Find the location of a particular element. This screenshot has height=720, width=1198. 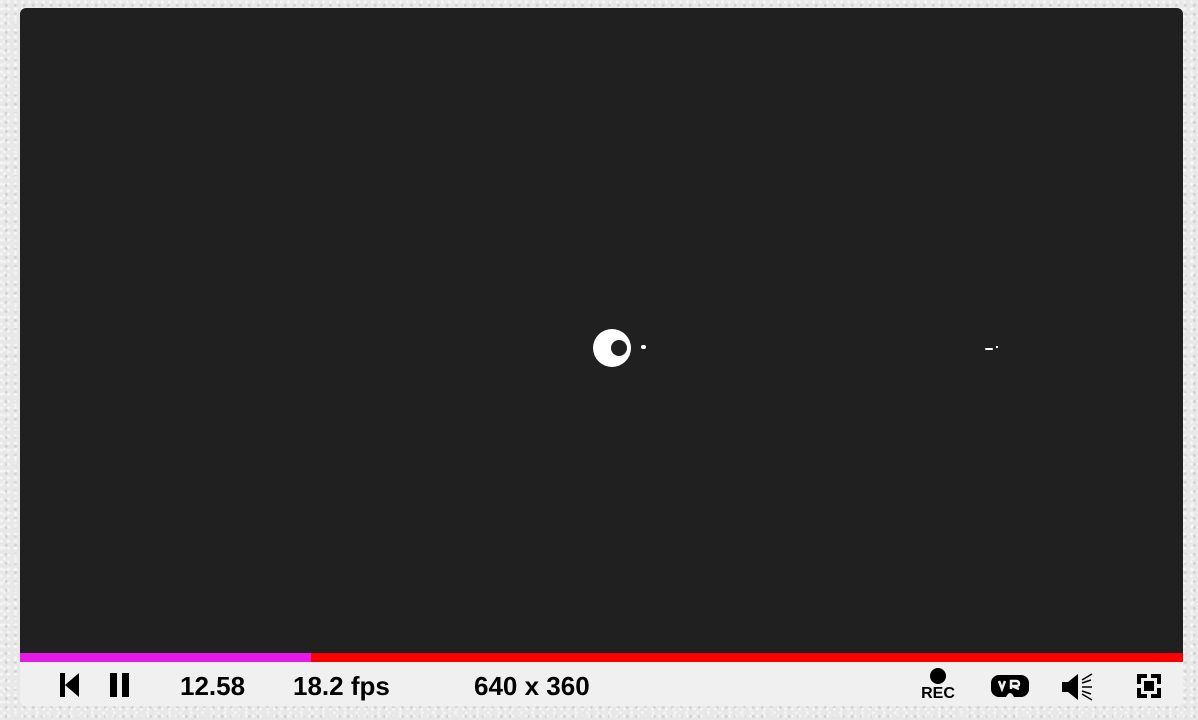

vr-headset-icon is located at coordinates (1010, 686).